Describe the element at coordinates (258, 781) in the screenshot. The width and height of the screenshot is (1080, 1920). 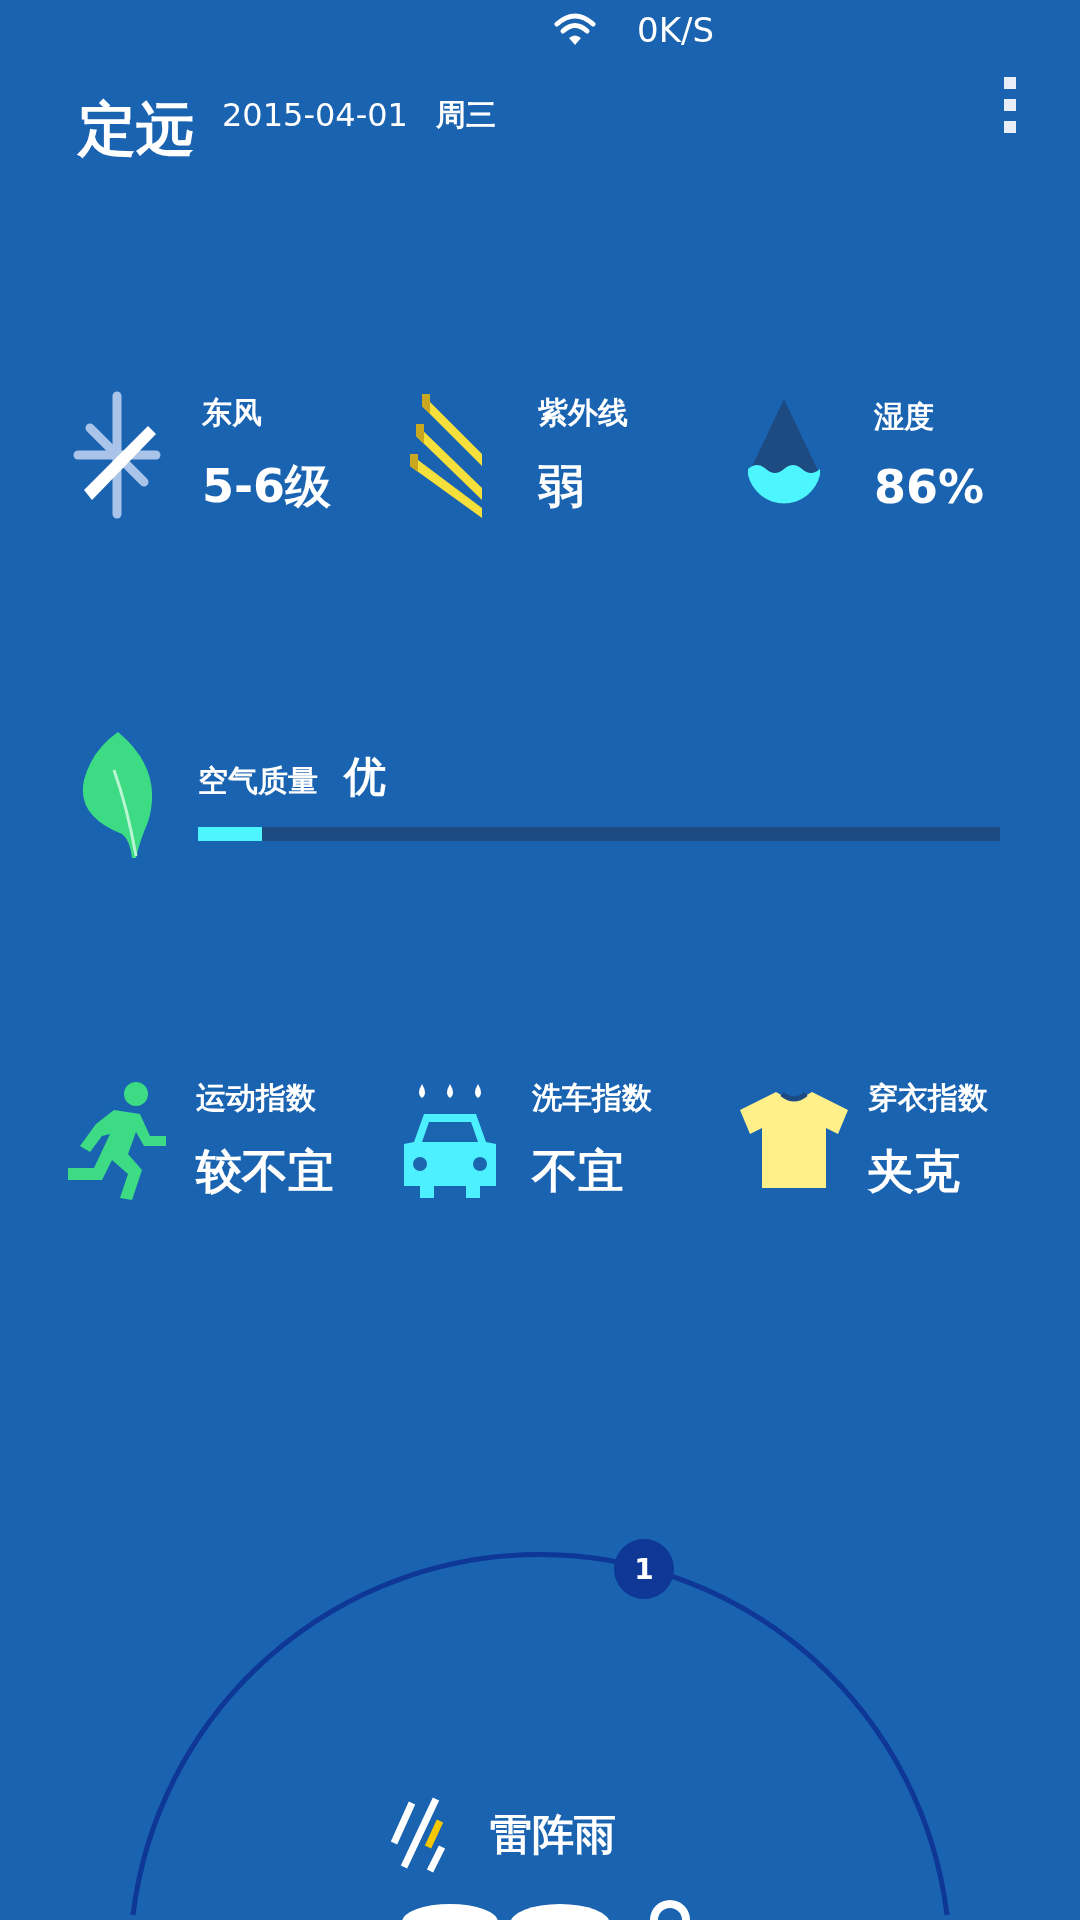
I see `air-quality-label: 空气质量` at that location.